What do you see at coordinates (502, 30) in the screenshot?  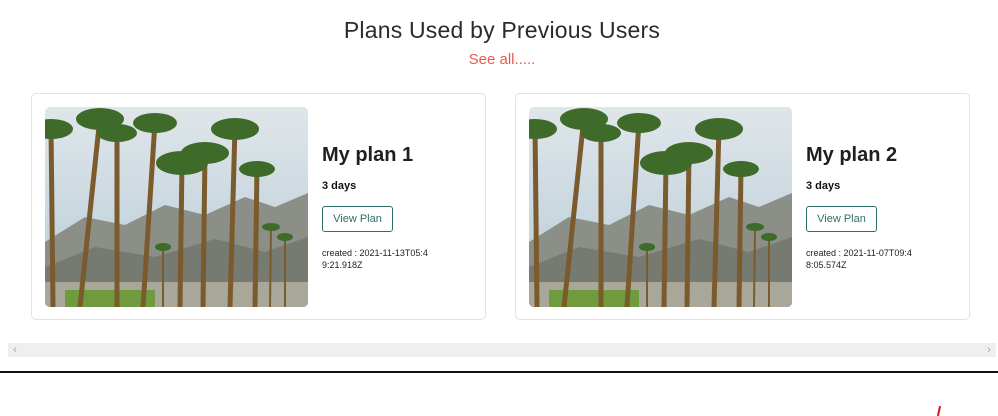 I see `section-title: Plans Used by Previous Users` at bounding box center [502, 30].